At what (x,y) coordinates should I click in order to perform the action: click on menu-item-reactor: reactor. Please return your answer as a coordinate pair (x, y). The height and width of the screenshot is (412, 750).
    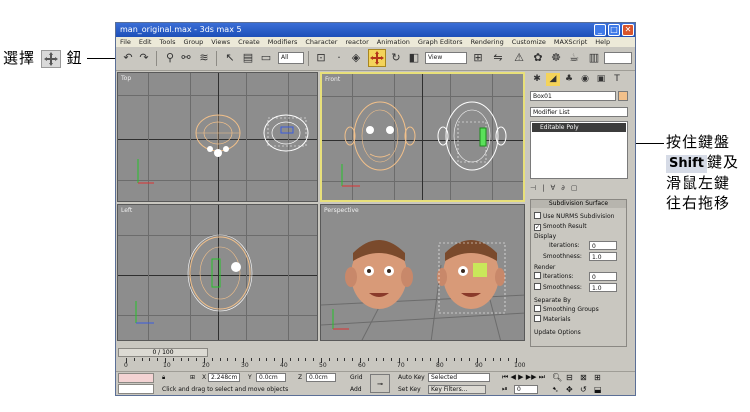
    Looking at the image, I should click on (356, 42).